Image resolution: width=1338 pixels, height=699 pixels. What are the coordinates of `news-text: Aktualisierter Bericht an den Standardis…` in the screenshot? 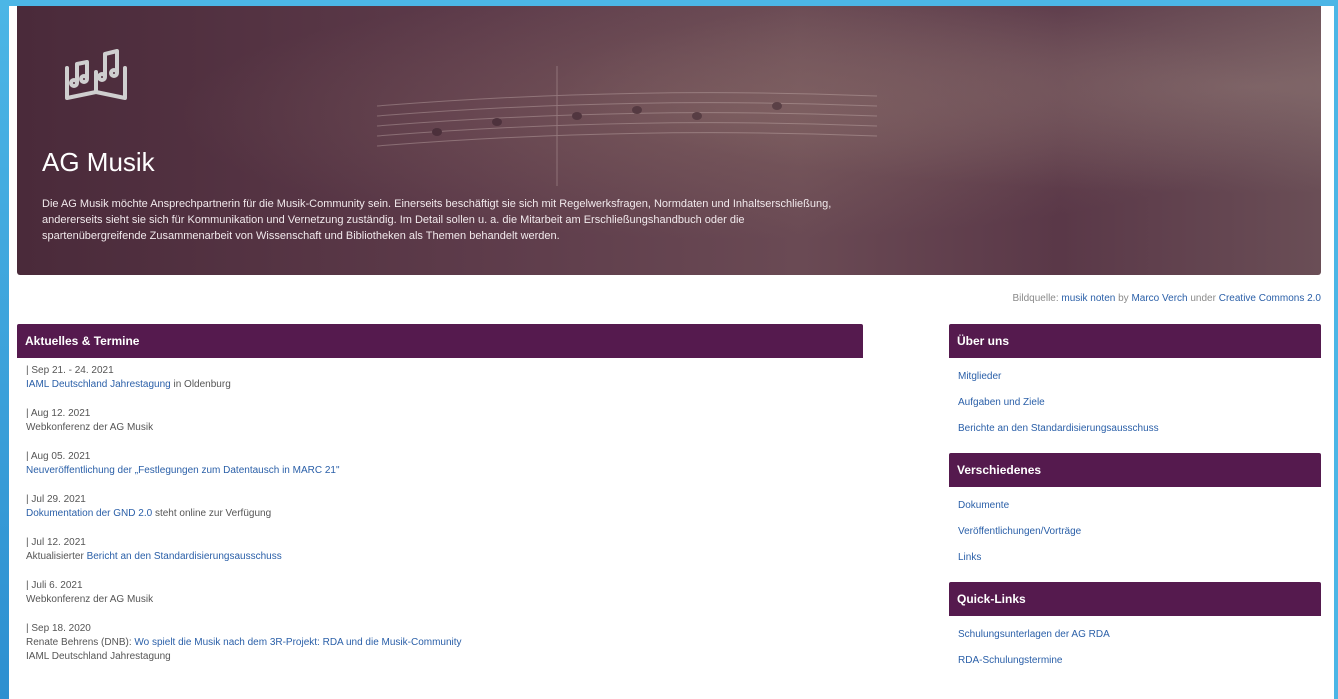 It's located at (444, 557).